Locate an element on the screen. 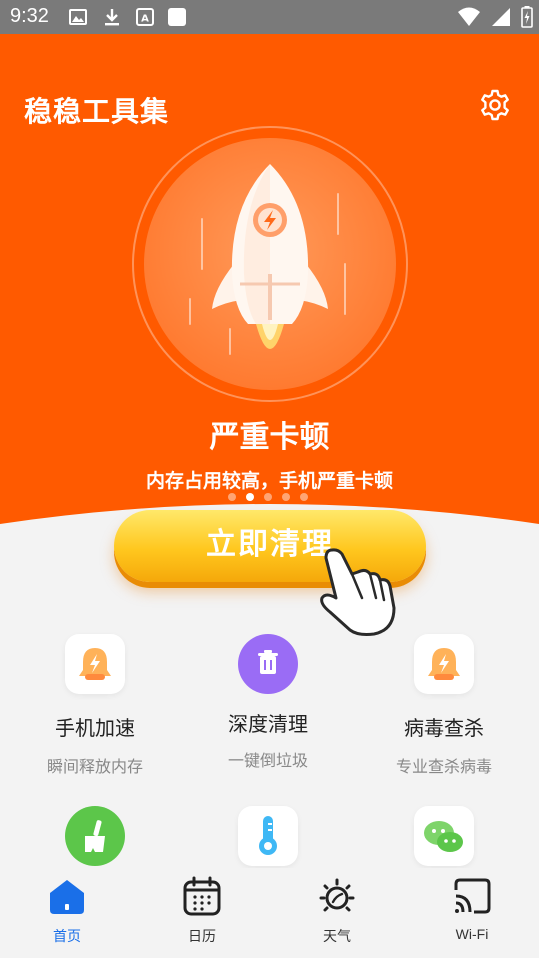 The height and width of the screenshot is (958, 539). cast-icon is located at coordinates (472, 896).